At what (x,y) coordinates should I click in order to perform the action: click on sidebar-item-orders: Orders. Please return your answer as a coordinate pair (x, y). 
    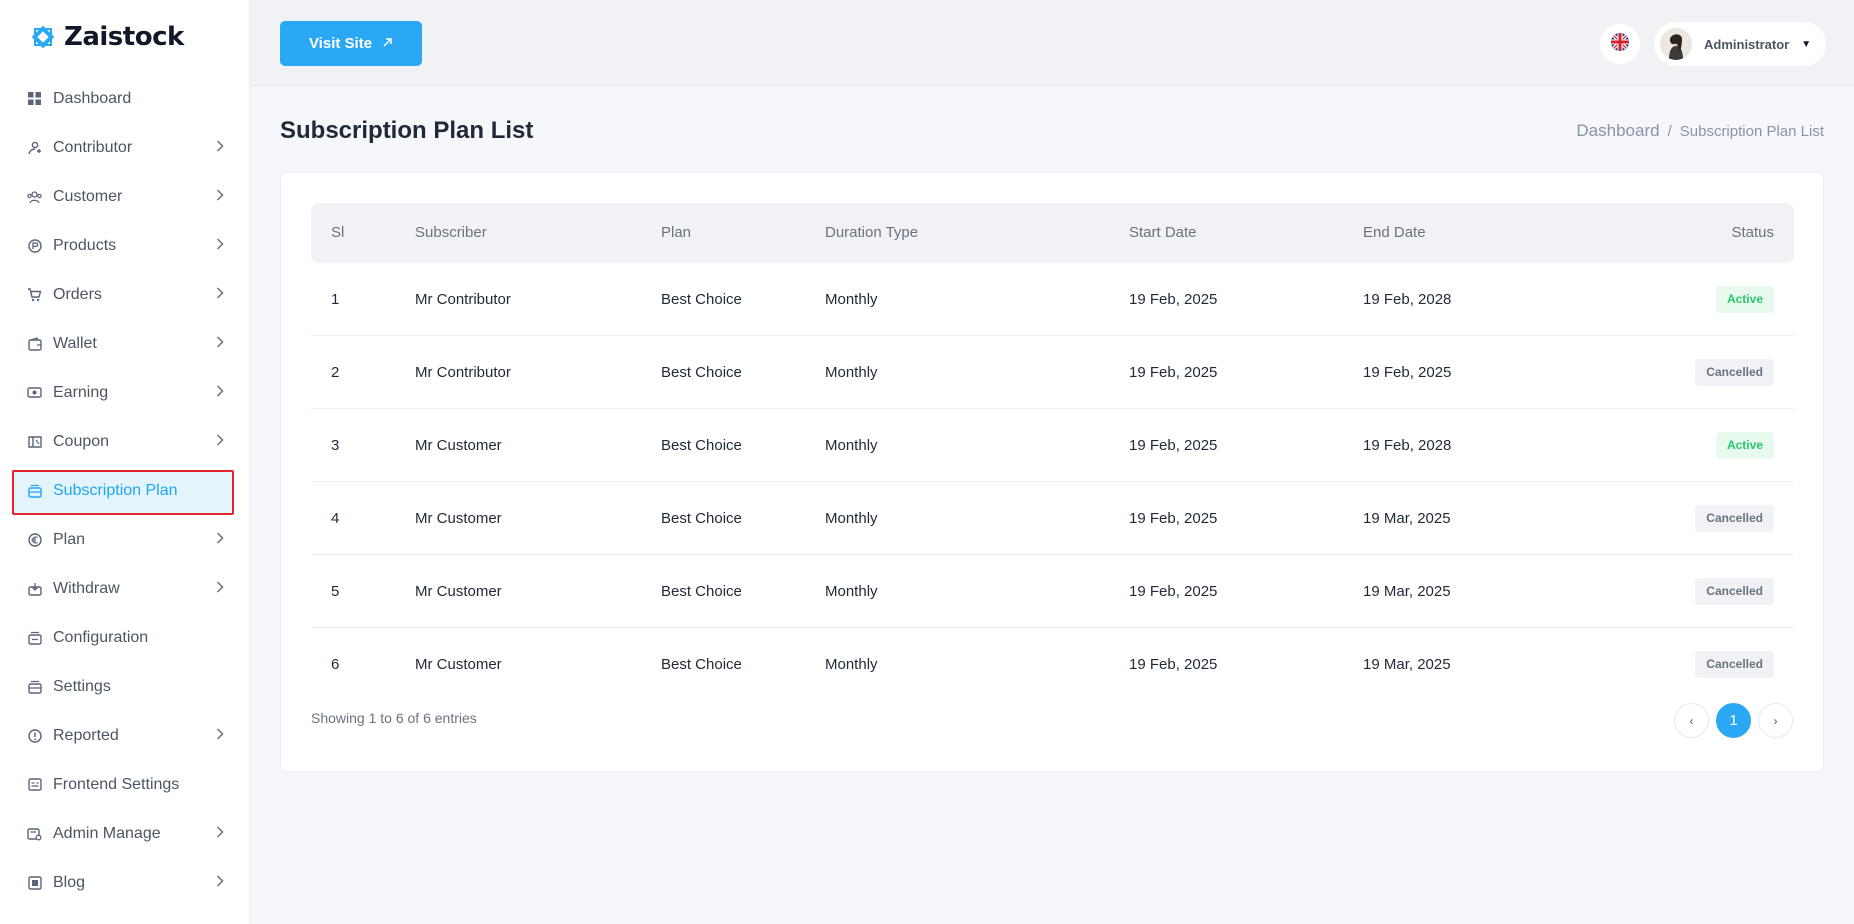
    Looking at the image, I should click on (125, 294).